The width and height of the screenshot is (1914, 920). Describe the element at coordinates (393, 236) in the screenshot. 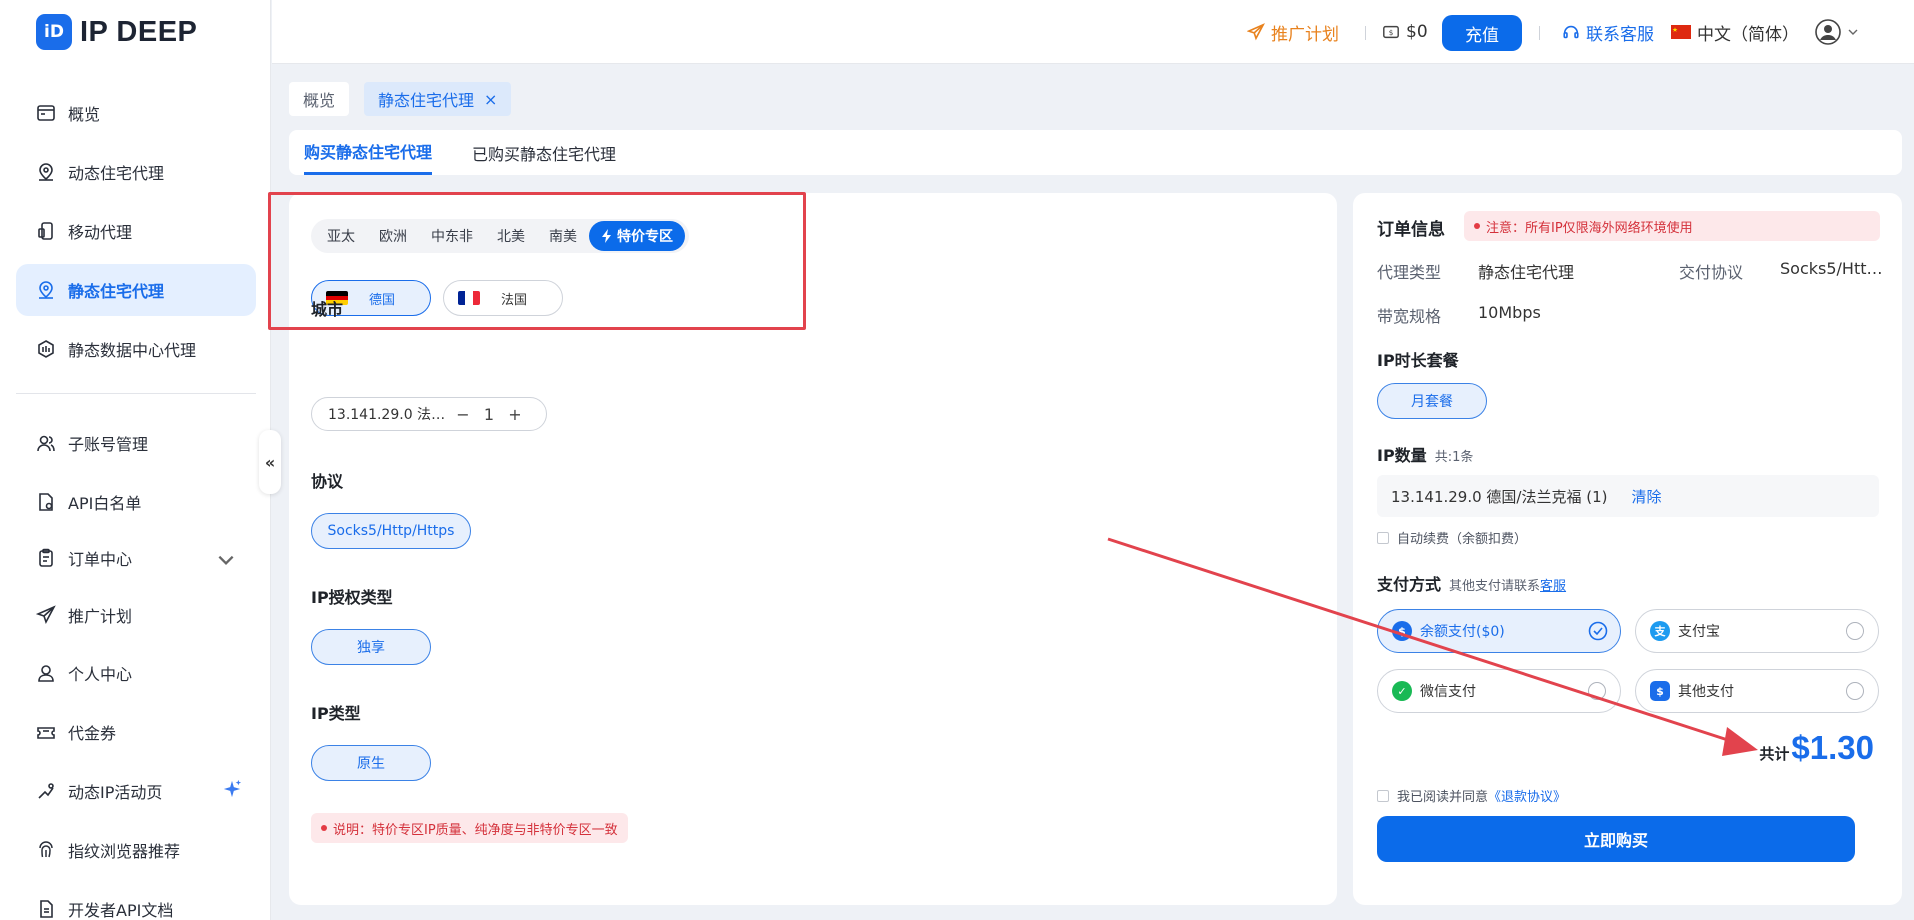

I see `region-option-europe: 欧洲` at that location.